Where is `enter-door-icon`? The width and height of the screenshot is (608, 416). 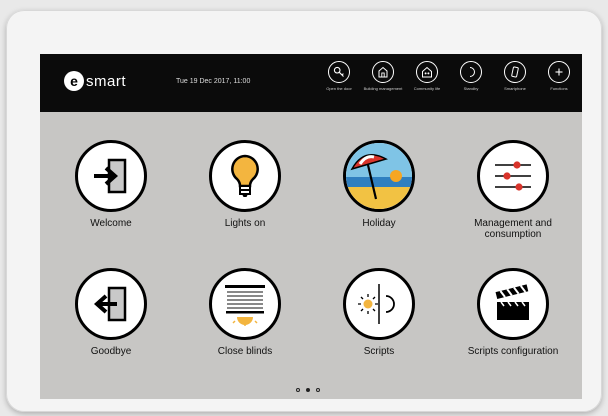 enter-door-icon is located at coordinates (111, 176).